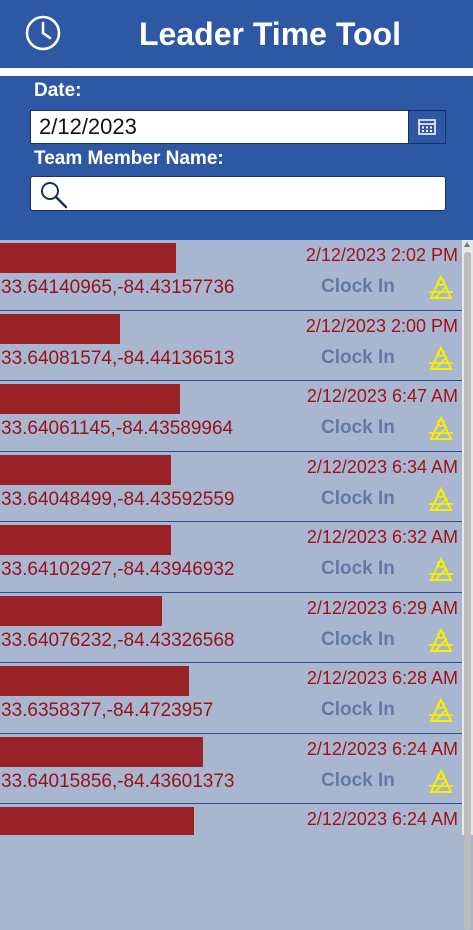 This screenshot has height=930, width=473. I want to click on entry-coordinates: 33.64061145,-84.43589964, so click(117, 428).